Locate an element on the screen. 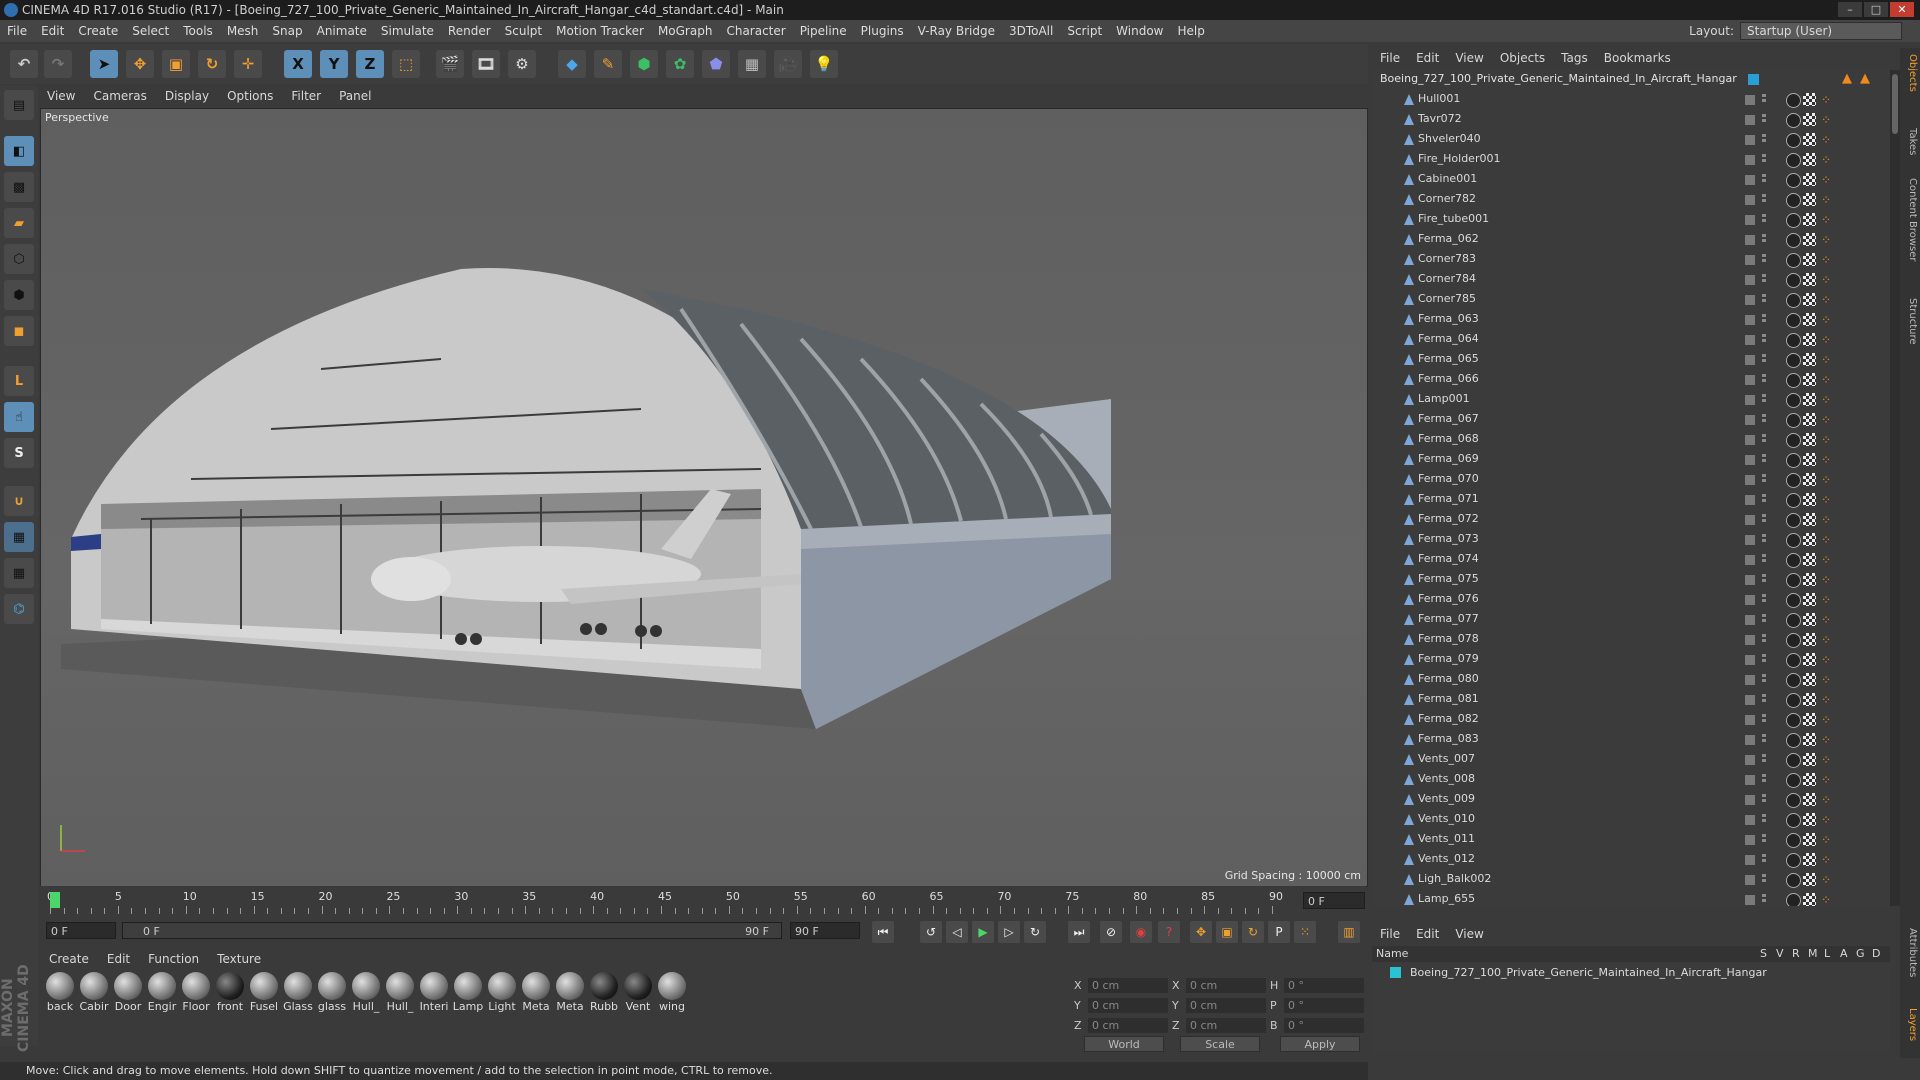  coordinate-system-icon: ⬚ is located at coordinates (406, 64).